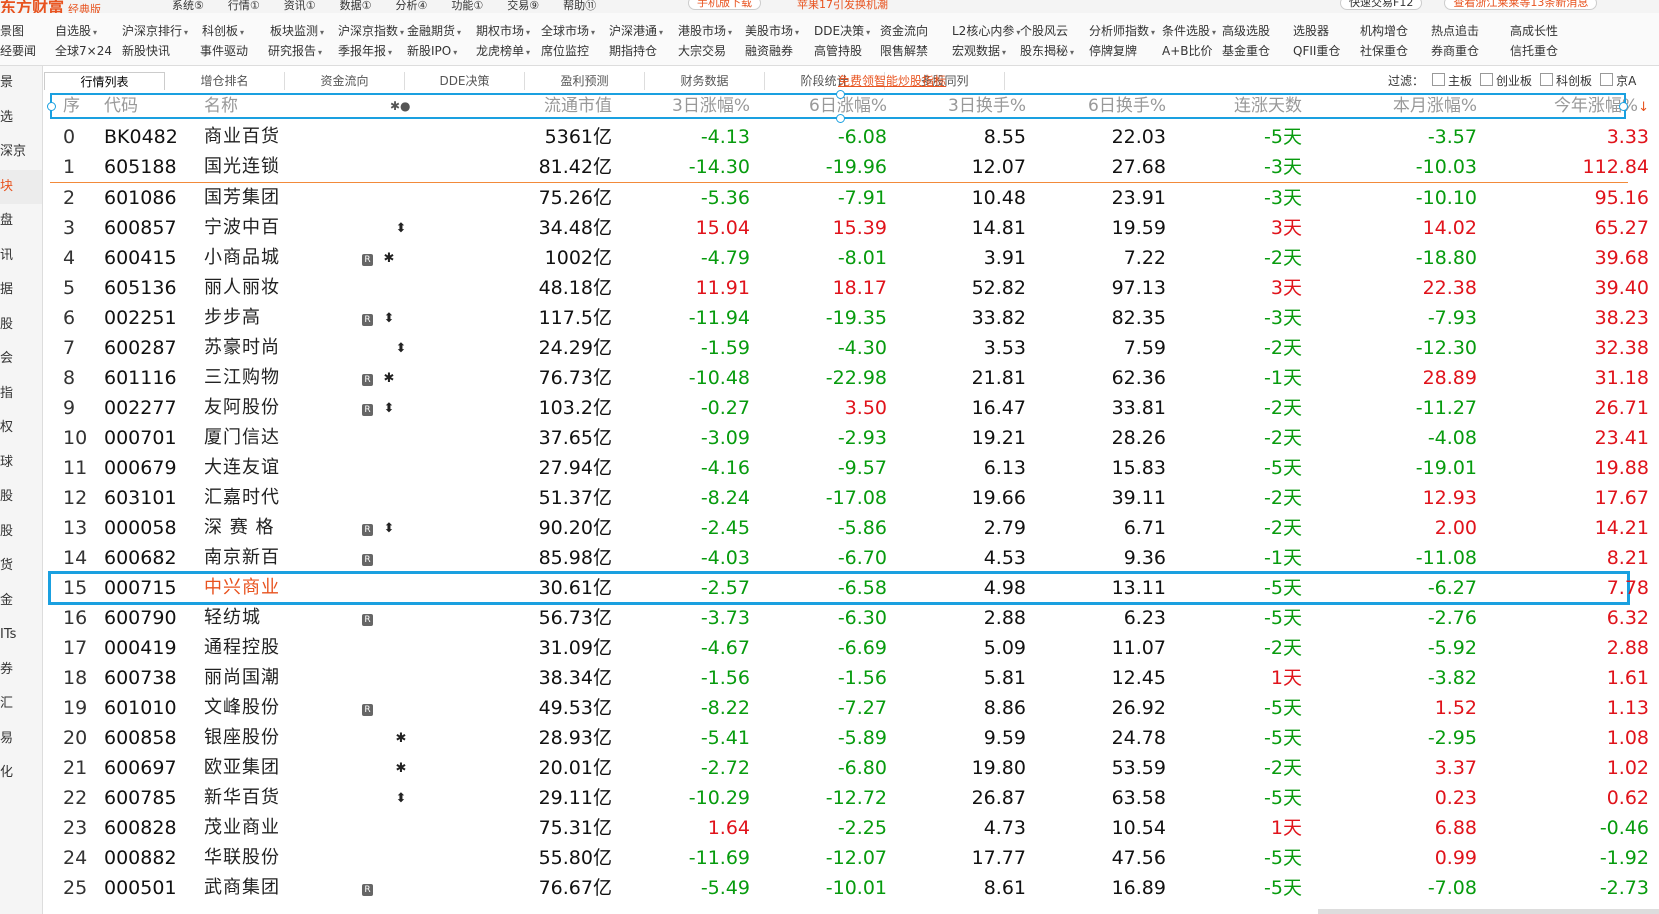 The width and height of the screenshot is (1659, 914). Describe the element at coordinates (568, 32) in the screenshot. I see `menu-item: 全球市场 ▾` at that location.